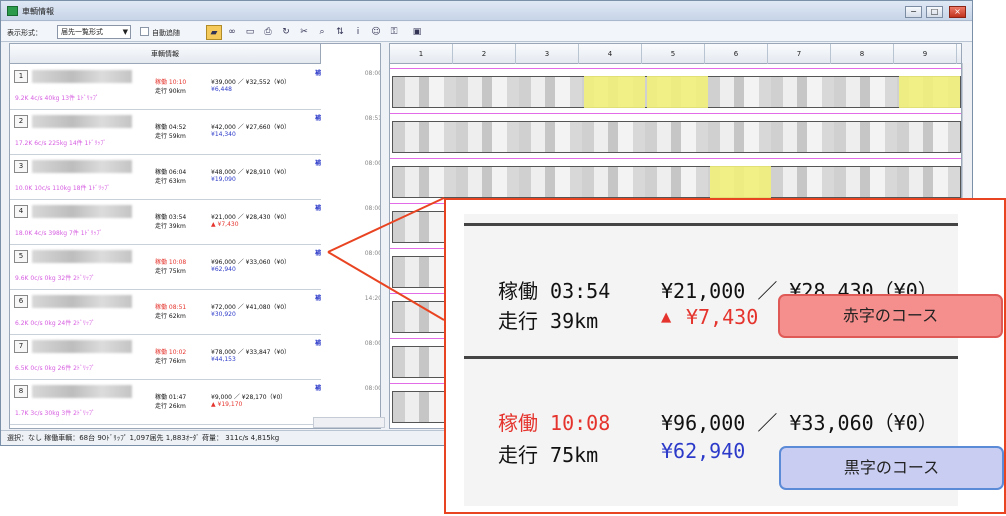  What do you see at coordinates (722, 317) in the screenshot?
I see `red-course-diff: ¥7,430` at bounding box center [722, 317].